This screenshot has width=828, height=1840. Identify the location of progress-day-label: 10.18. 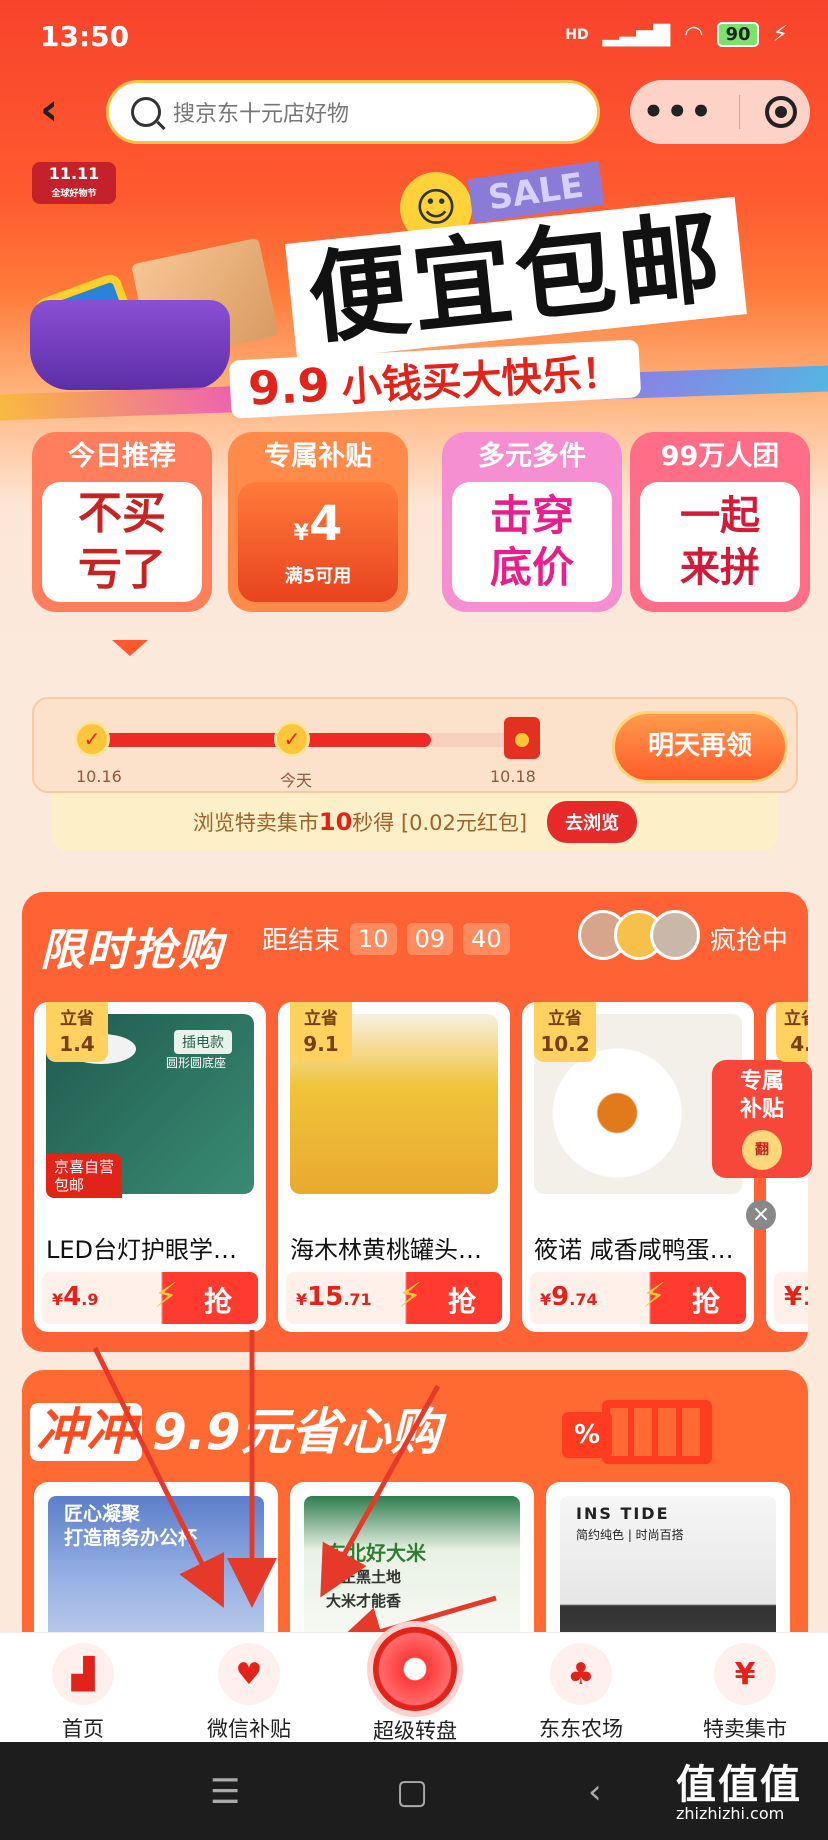
(513, 776).